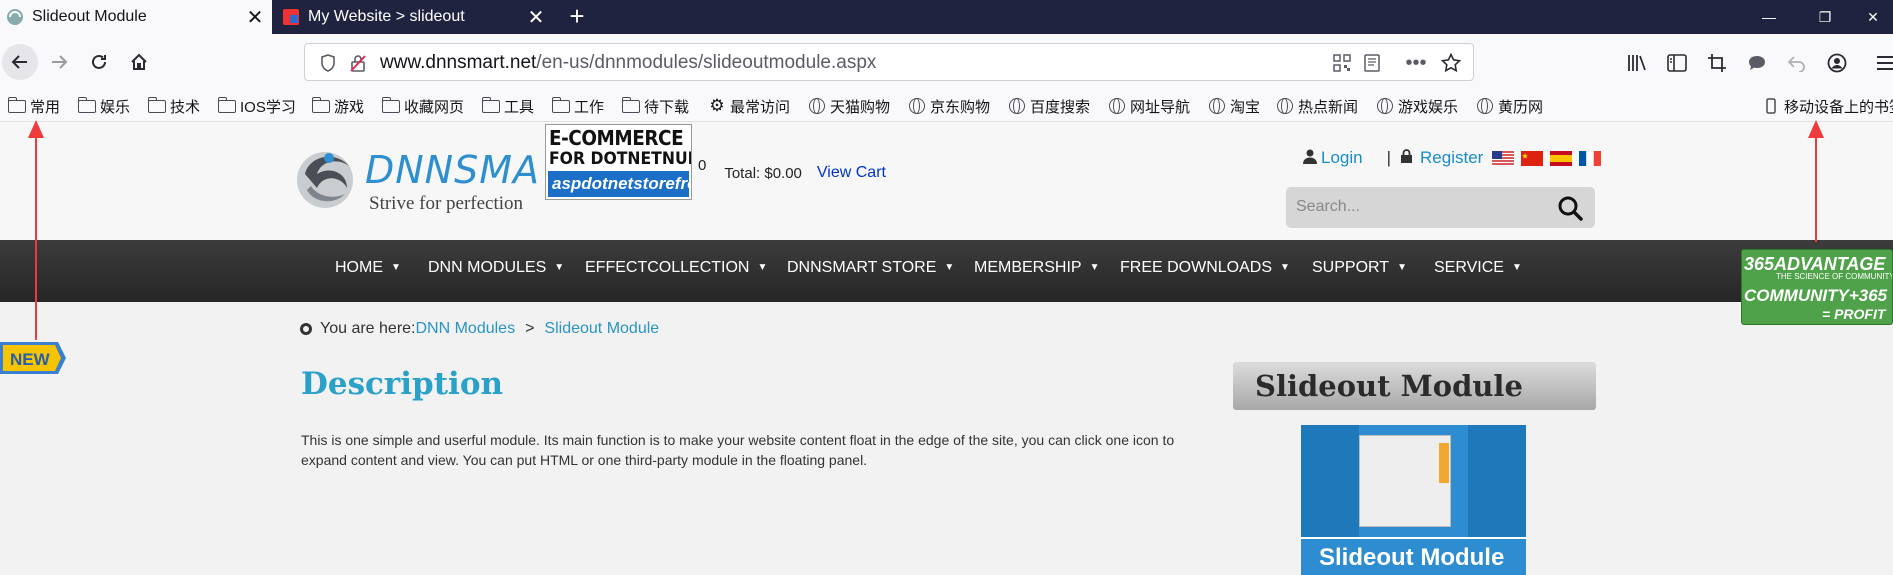  I want to click on bookmark-folder: IOS学习, so click(256, 106).